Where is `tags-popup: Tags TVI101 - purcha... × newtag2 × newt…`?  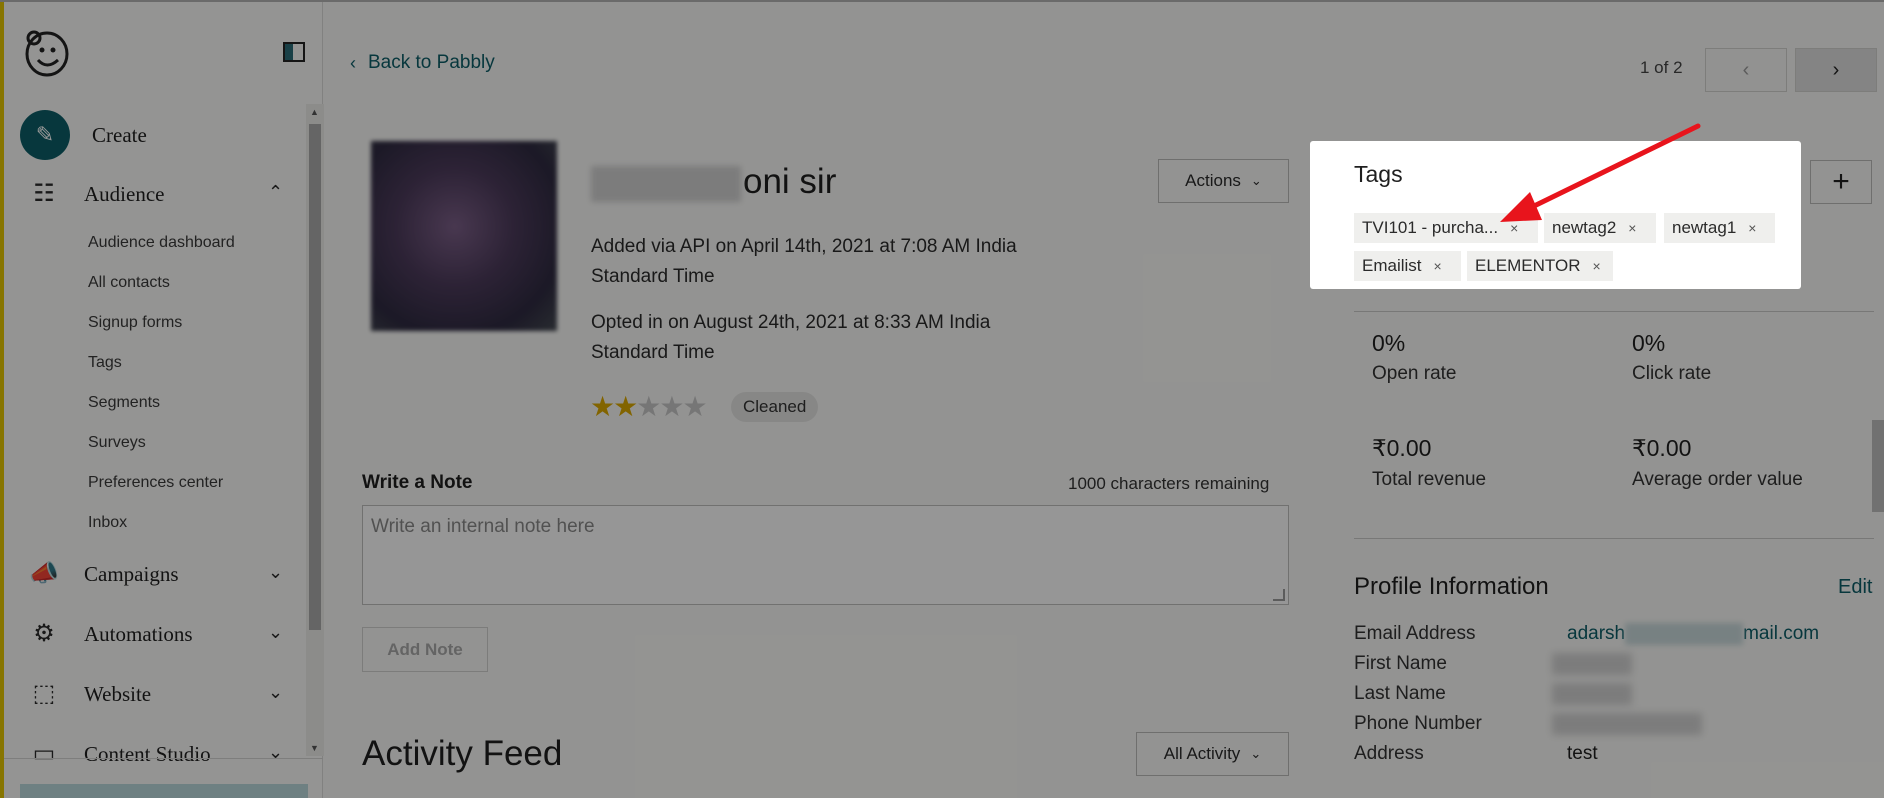
tags-popup: Tags TVI101 - purcha... × newtag2 × newt… is located at coordinates (1555, 215).